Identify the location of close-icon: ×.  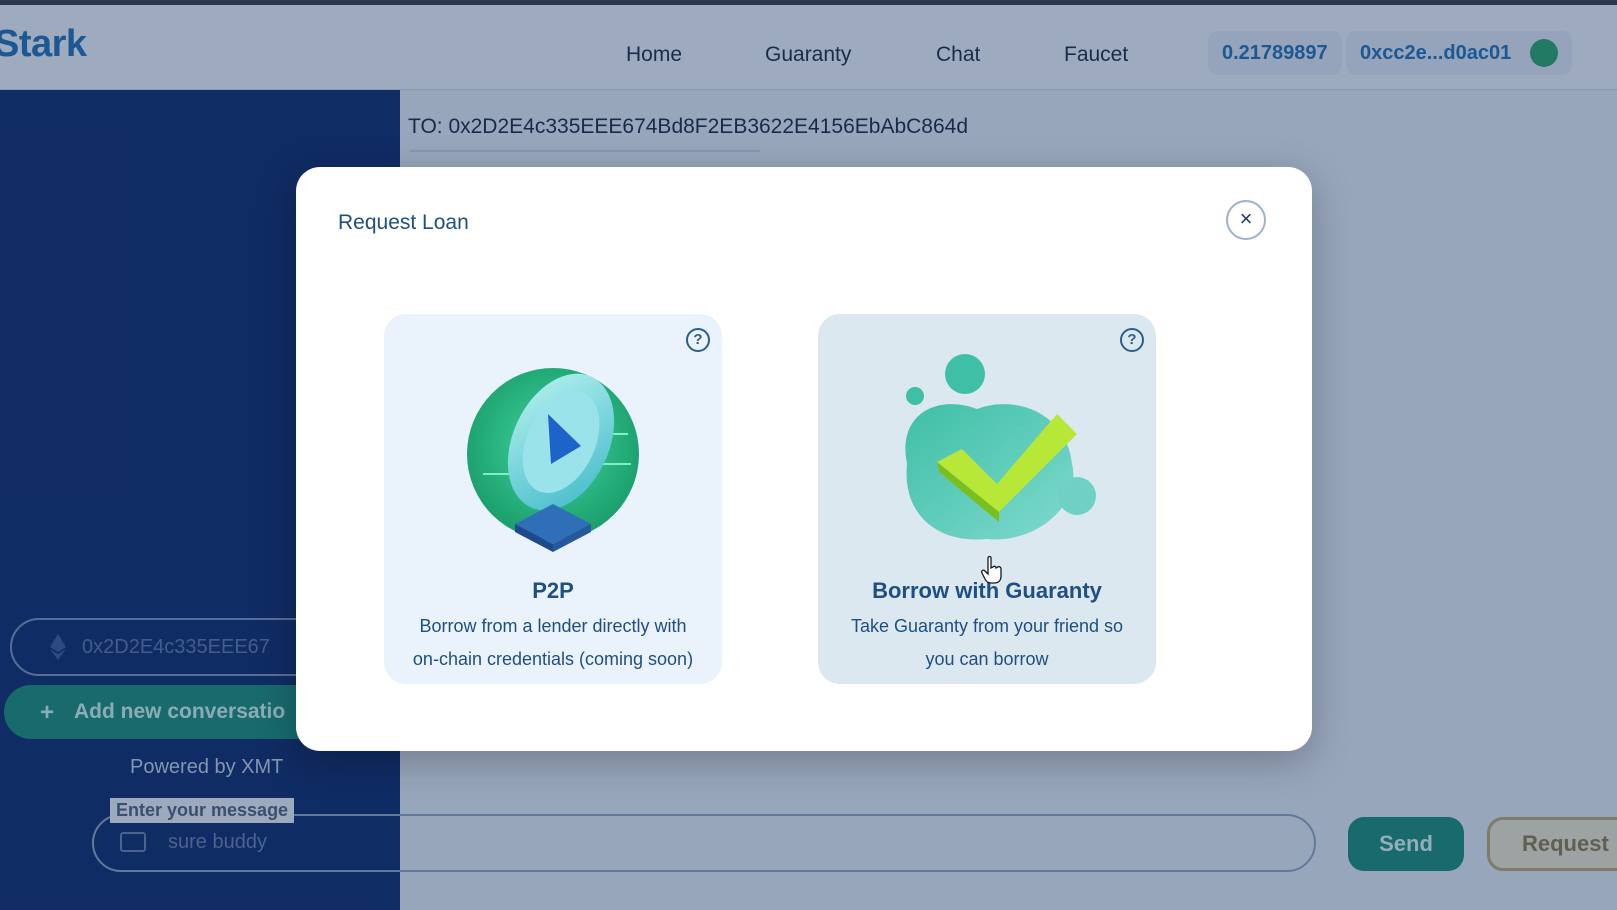
(1246, 218).